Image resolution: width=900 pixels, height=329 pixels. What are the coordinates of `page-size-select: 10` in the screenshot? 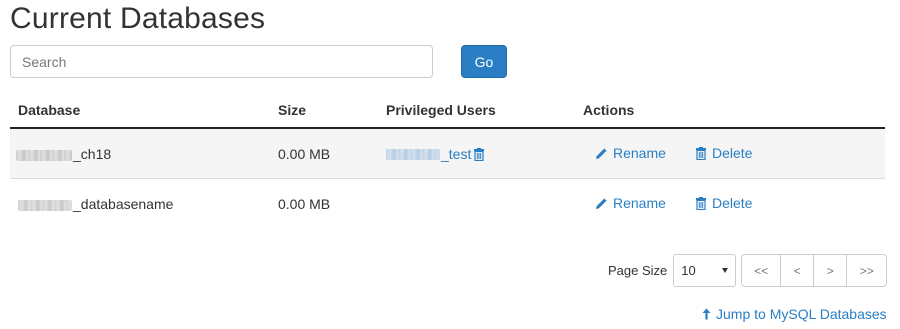 It's located at (705, 270).